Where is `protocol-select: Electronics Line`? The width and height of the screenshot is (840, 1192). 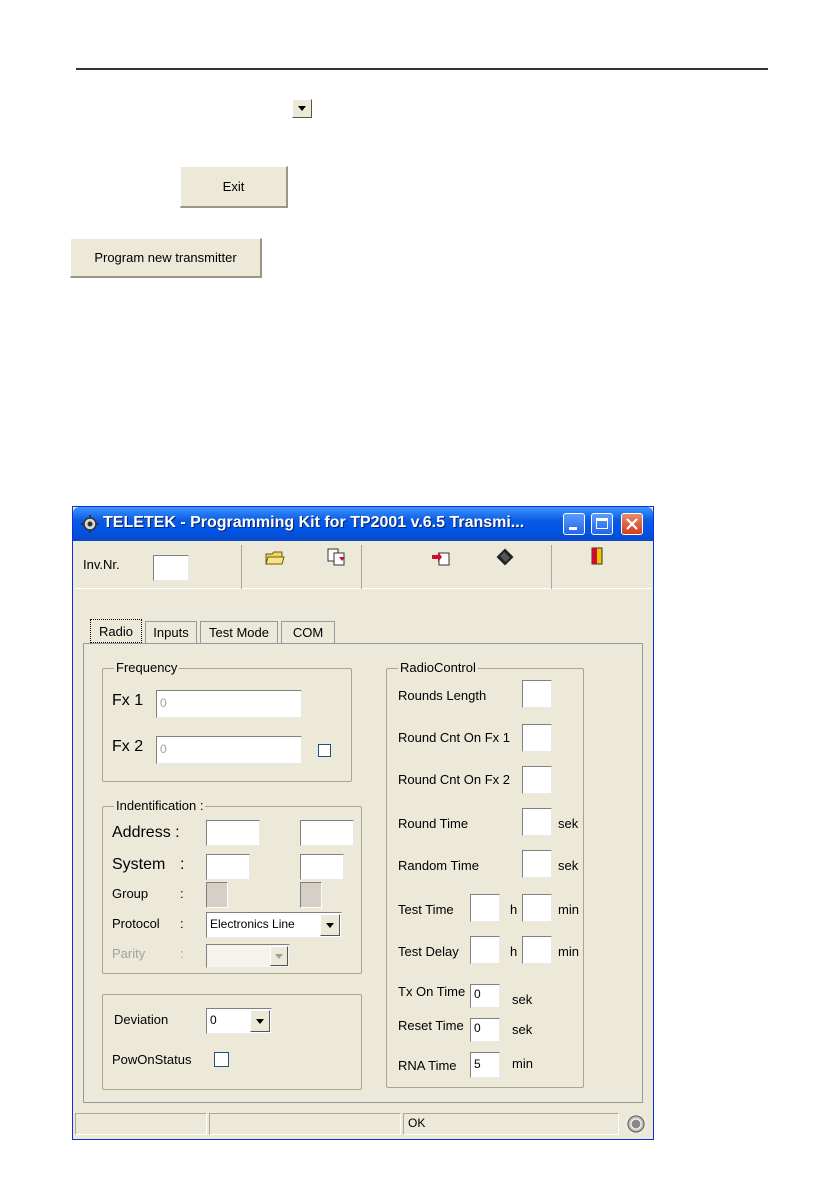 protocol-select: Electronics Line is located at coordinates (274, 925).